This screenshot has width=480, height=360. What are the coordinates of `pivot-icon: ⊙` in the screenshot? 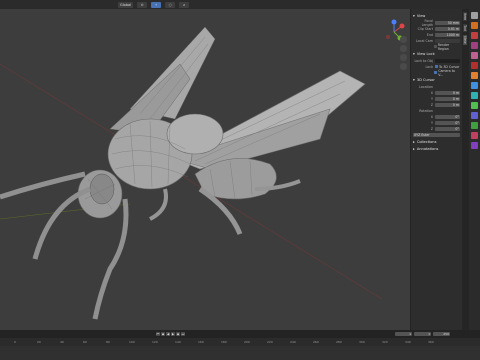 It's located at (142, 4).